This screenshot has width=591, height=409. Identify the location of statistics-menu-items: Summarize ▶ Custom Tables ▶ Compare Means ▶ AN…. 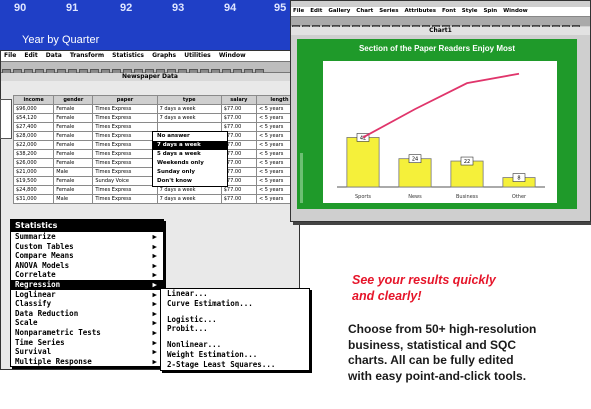
(87, 299).